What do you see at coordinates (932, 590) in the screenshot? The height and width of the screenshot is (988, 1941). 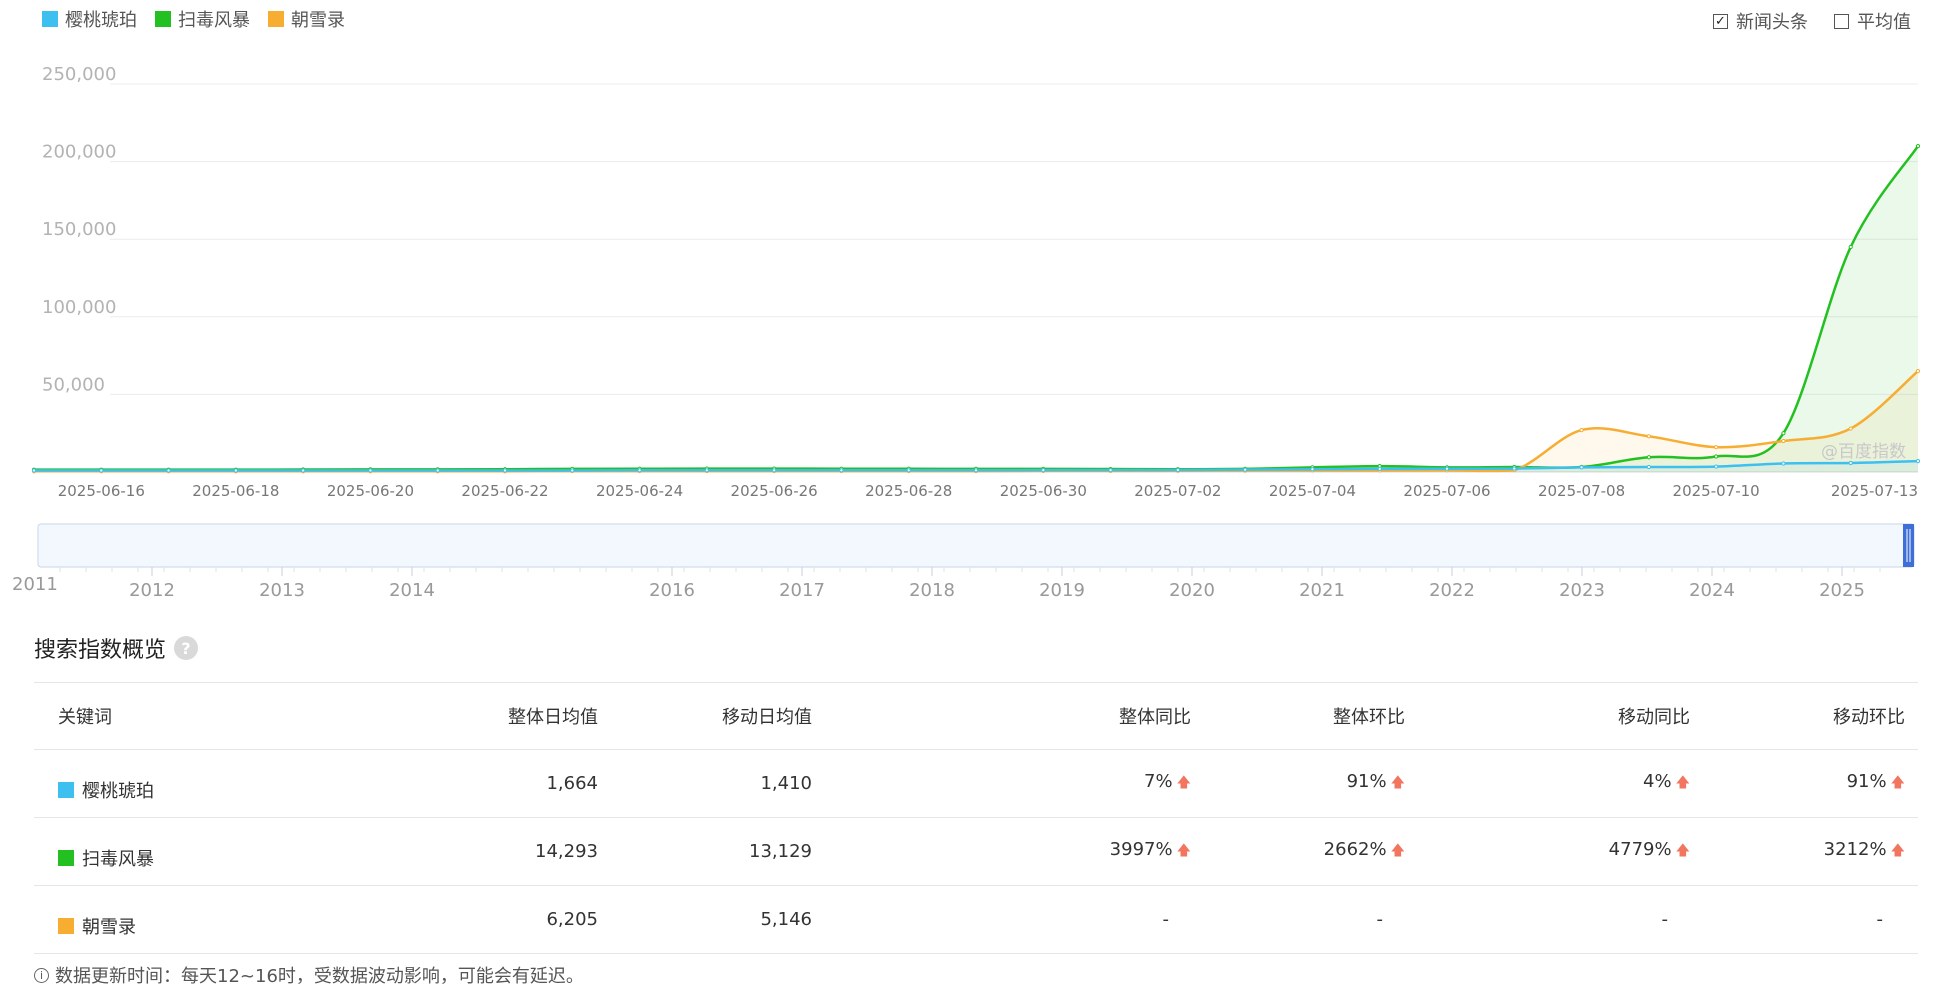 I see `year-label: 2018` at bounding box center [932, 590].